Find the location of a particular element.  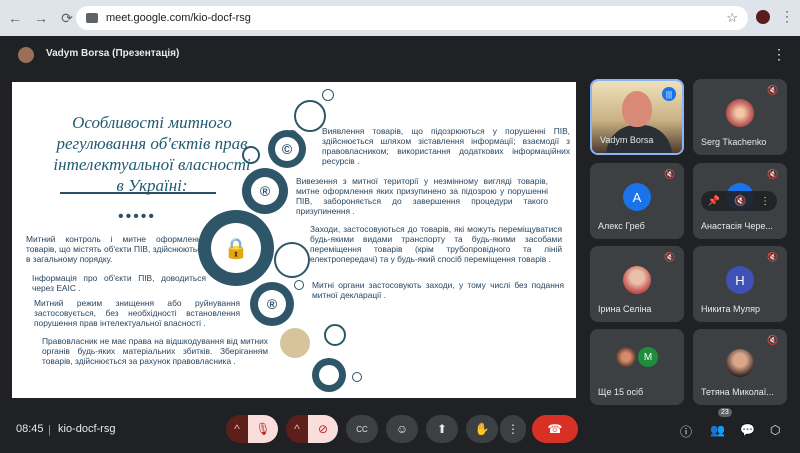

mic-off-button: 🎙 is located at coordinates (263, 429).